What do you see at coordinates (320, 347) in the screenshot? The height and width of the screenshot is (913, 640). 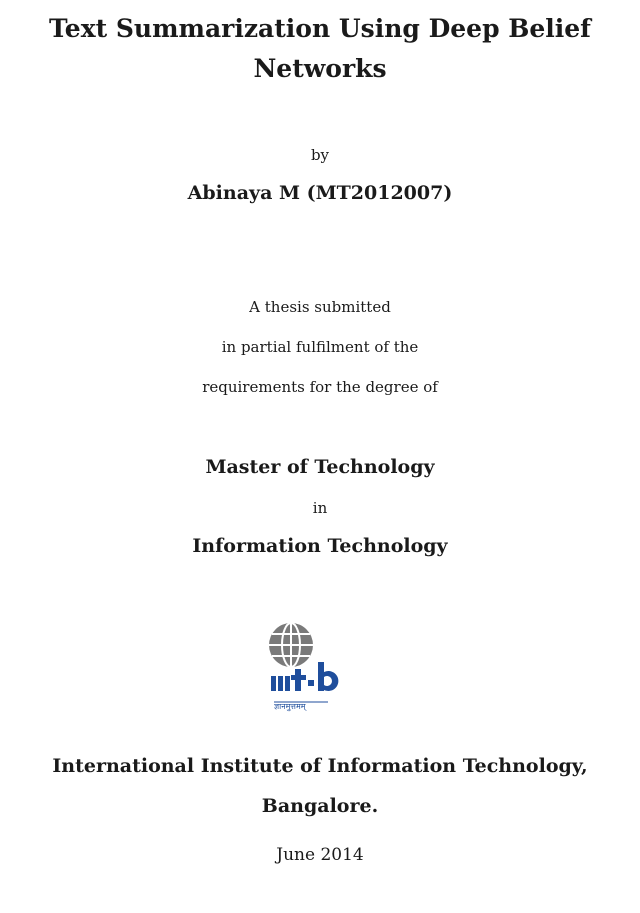 I see `thesis-statement-line-2: in partial fulfilment of the` at bounding box center [320, 347].